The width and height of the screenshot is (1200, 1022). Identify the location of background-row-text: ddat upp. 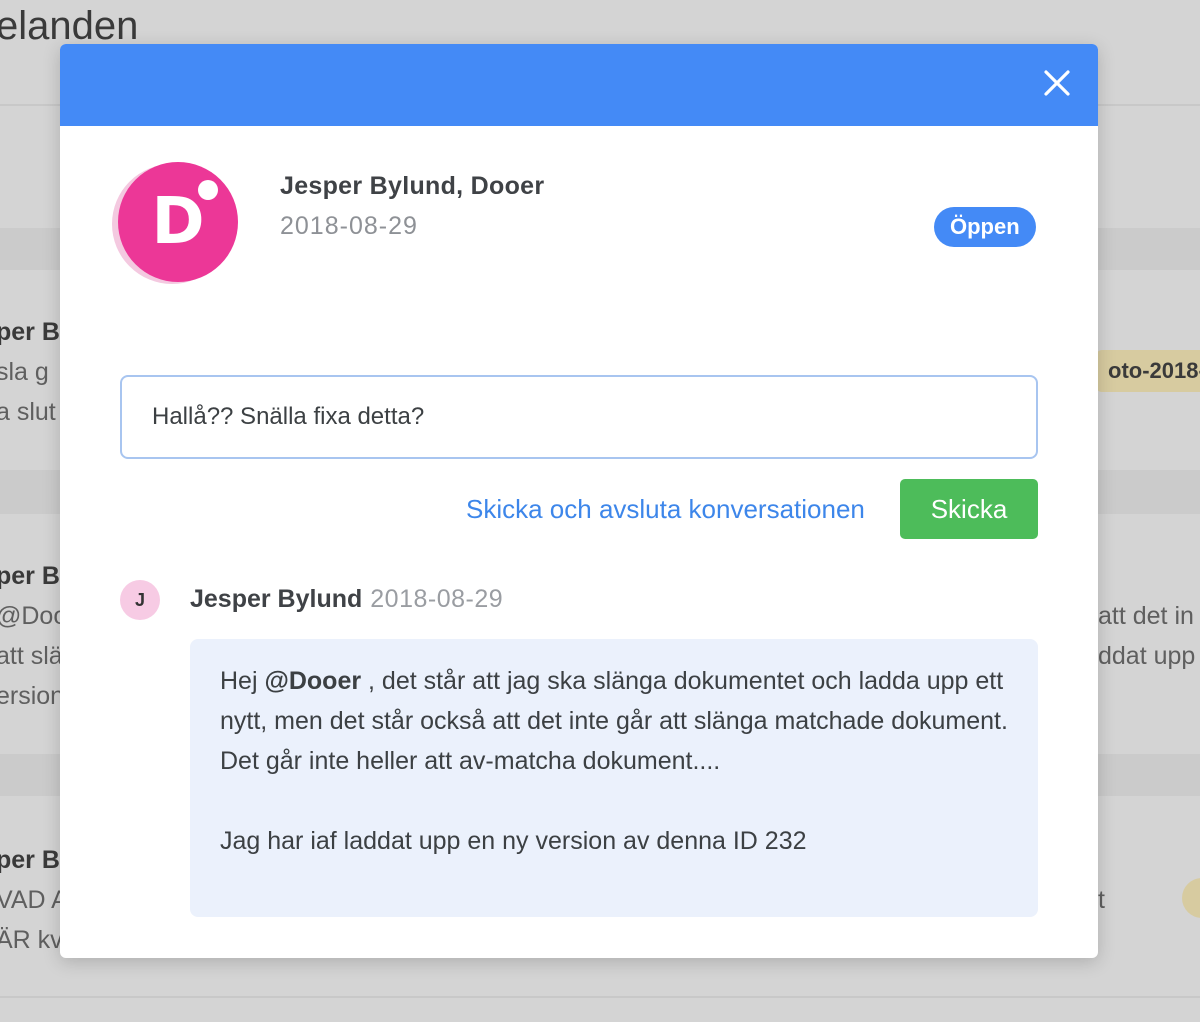
(1147, 656).